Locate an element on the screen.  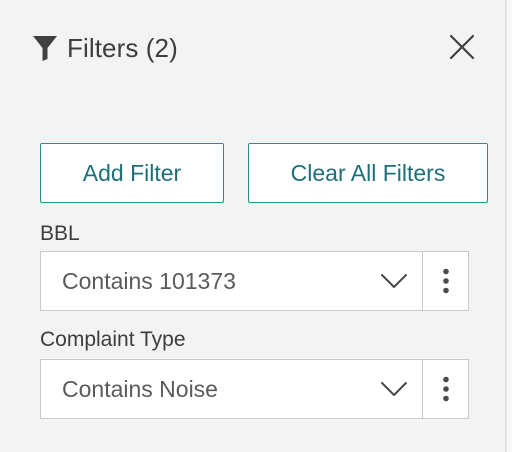
filter-funnel-icon is located at coordinates (45, 48).